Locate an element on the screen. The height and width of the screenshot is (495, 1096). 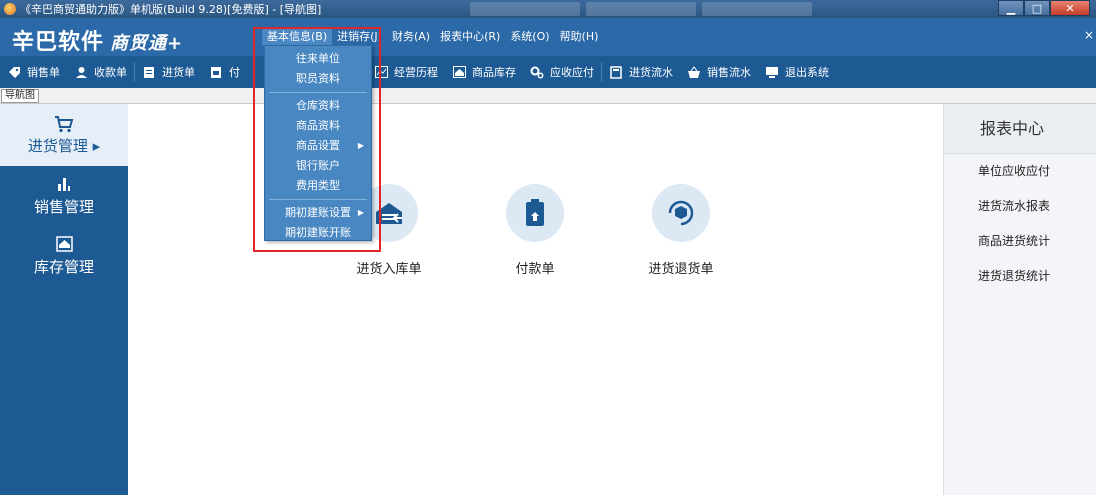
toolbar-label: 应收应付 is located at coordinates (572, 72).